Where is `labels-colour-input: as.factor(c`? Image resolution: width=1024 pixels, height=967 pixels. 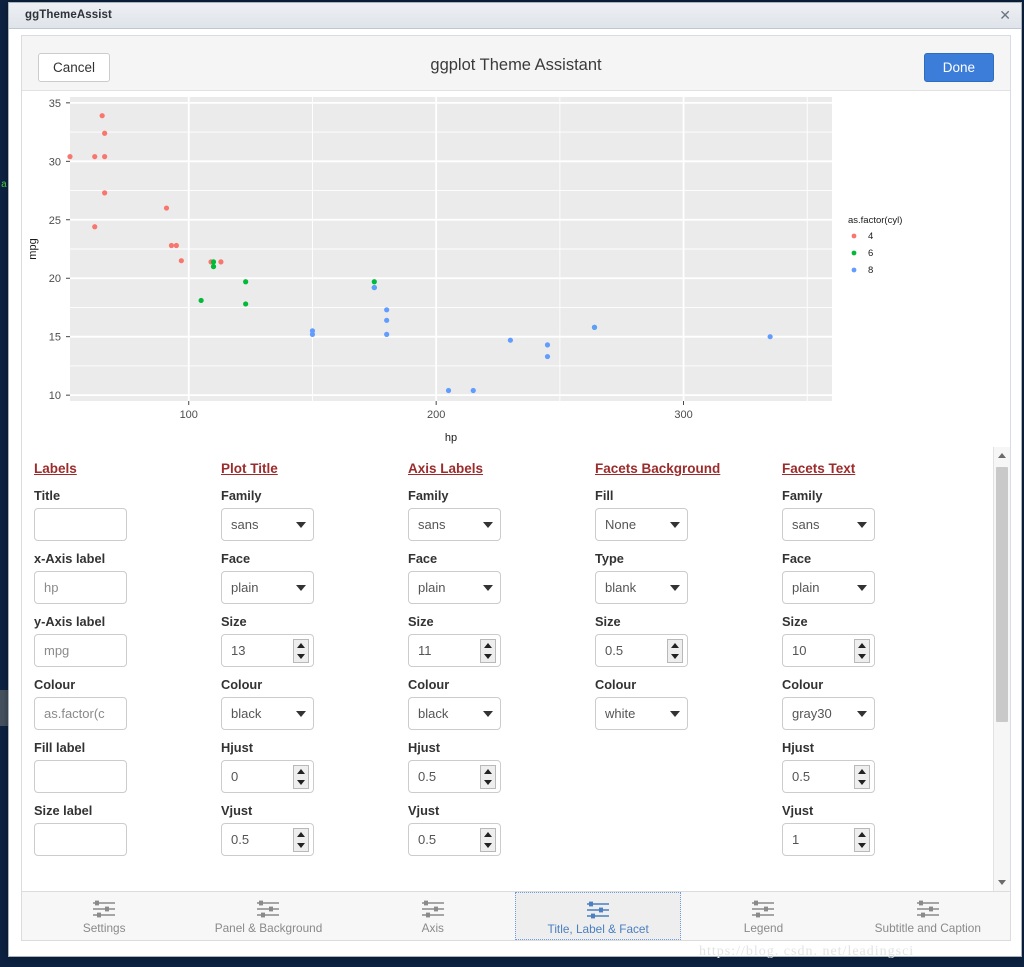 labels-colour-input: as.factor(c is located at coordinates (80, 713).